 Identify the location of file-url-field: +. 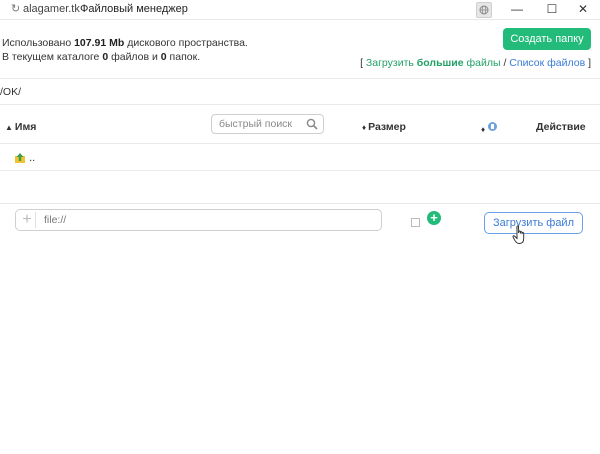
(198, 220).